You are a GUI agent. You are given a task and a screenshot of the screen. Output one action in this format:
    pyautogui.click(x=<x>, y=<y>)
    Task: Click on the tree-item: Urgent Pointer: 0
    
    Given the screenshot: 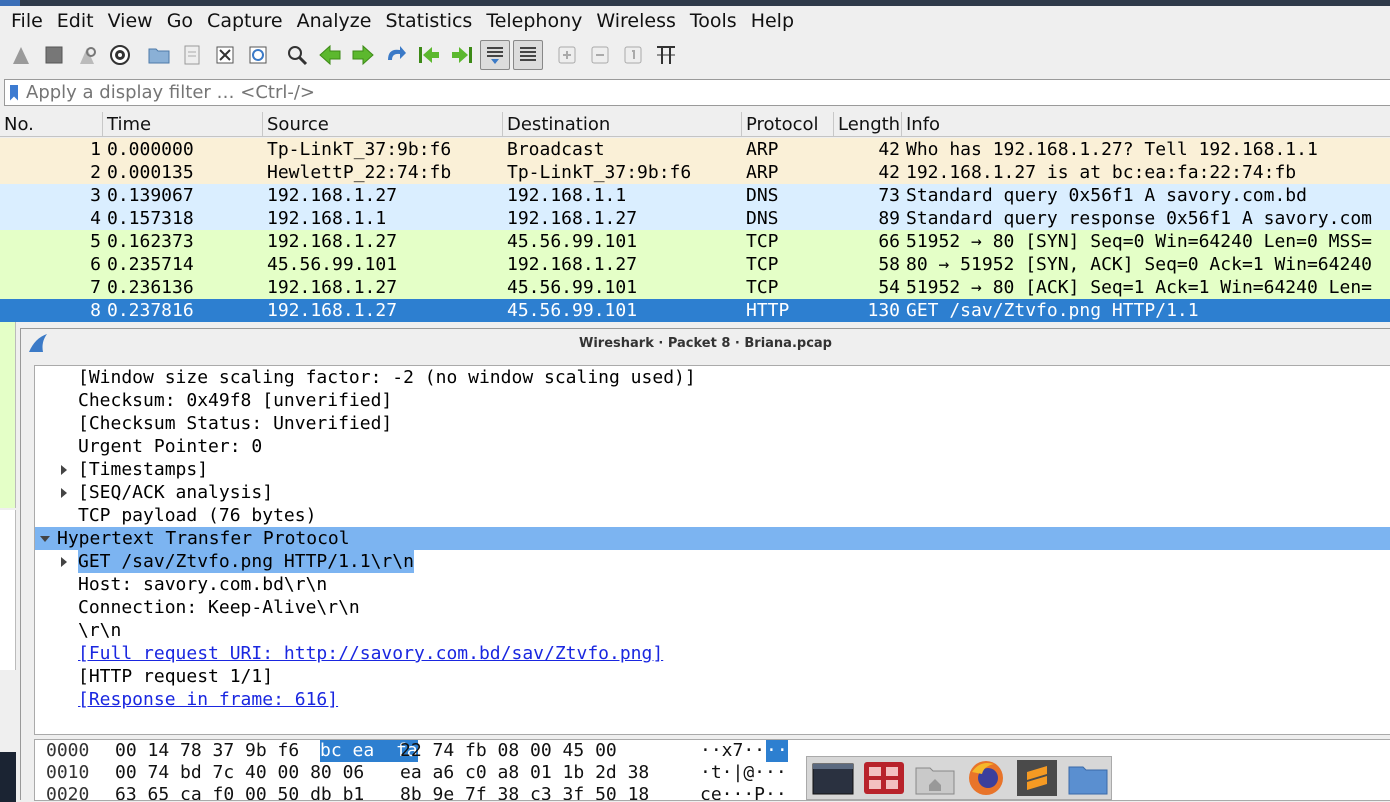 What is the action you would take?
    pyautogui.click(x=712, y=446)
    